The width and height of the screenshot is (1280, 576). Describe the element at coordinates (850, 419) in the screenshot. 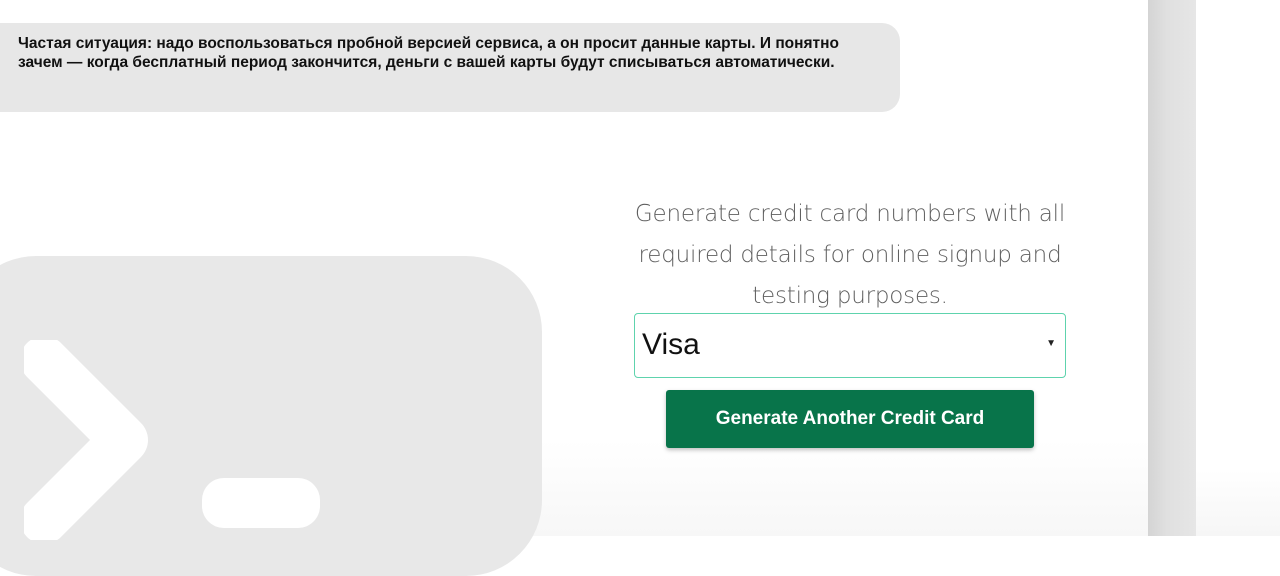

I see `generate-card-button: Generate Another Credit Card` at that location.